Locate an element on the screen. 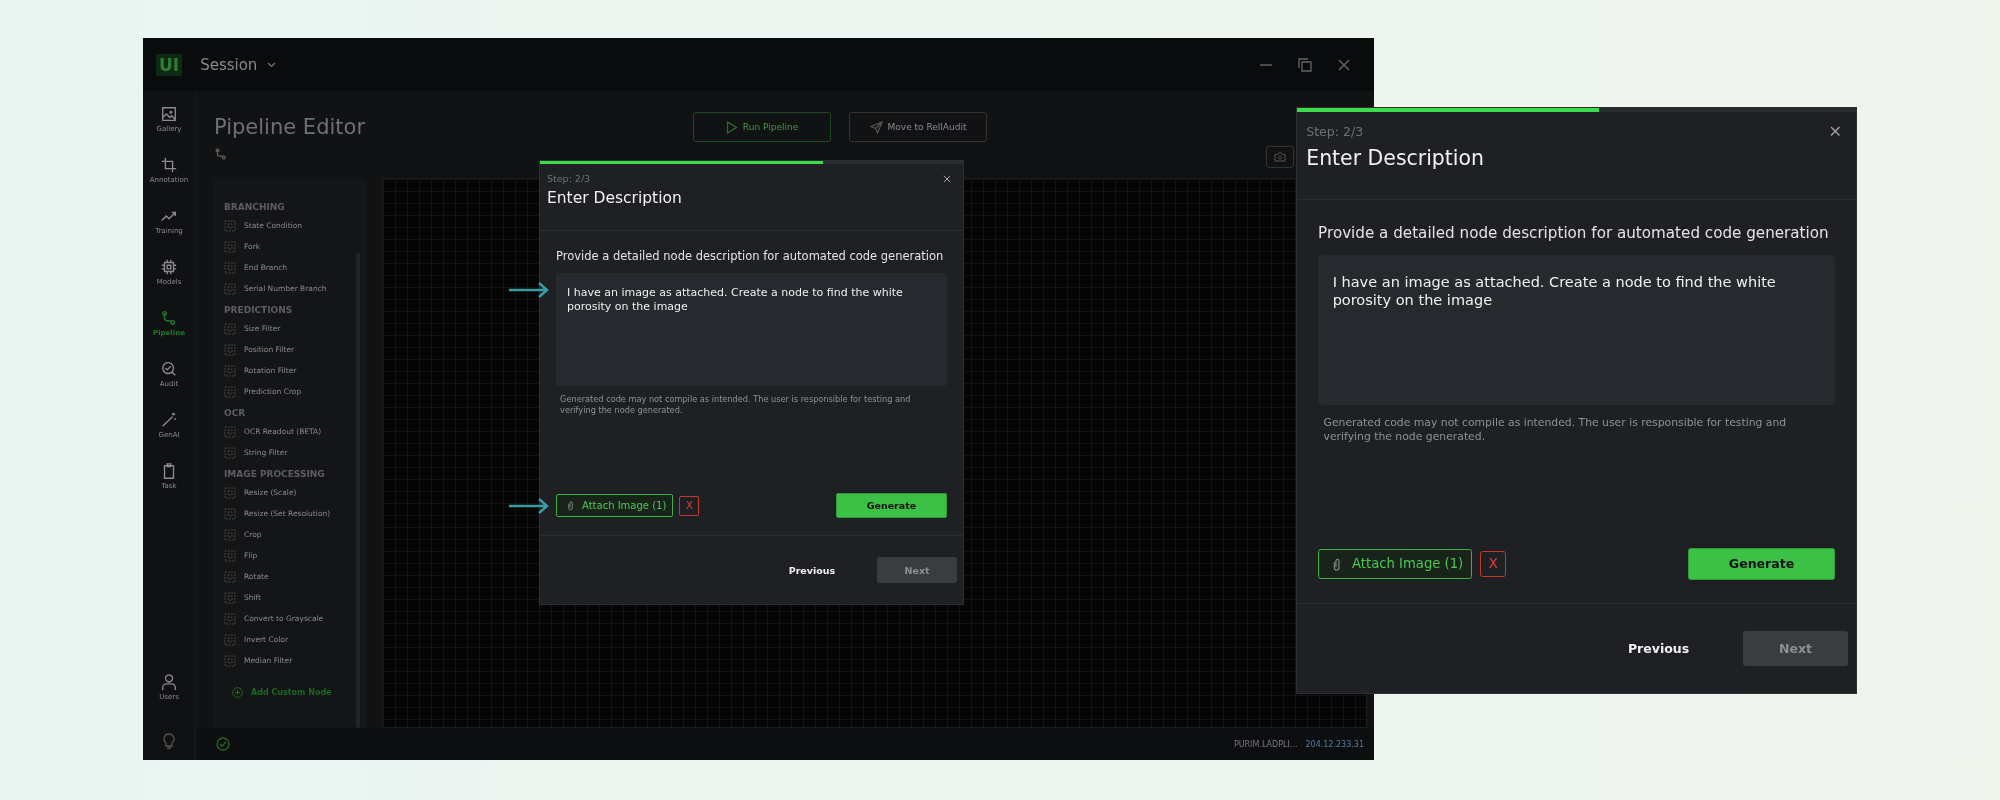 This screenshot has width=2000, height=800. group-heading: OCR is located at coordinates (235, 413).